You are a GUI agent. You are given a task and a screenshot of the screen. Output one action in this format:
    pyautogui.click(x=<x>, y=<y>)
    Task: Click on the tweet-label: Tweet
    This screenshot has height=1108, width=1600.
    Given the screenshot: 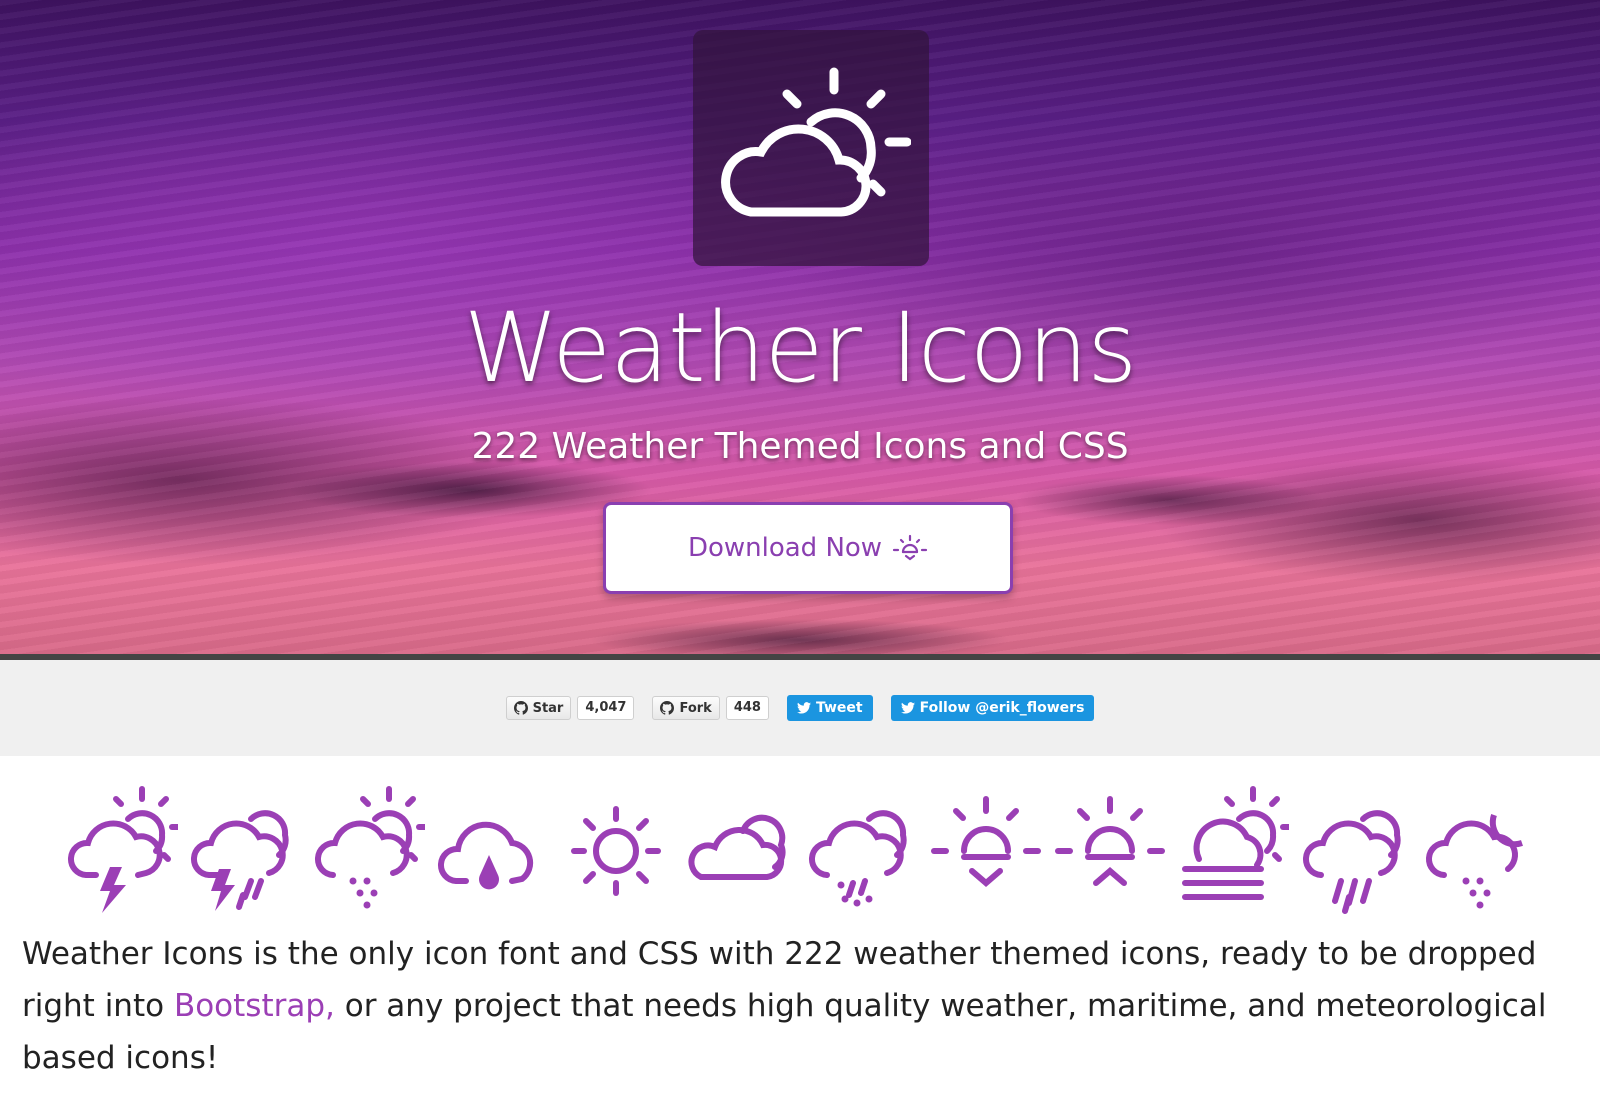 What is the action you would take?
    pyautogui.click(x=839, y=708)
    